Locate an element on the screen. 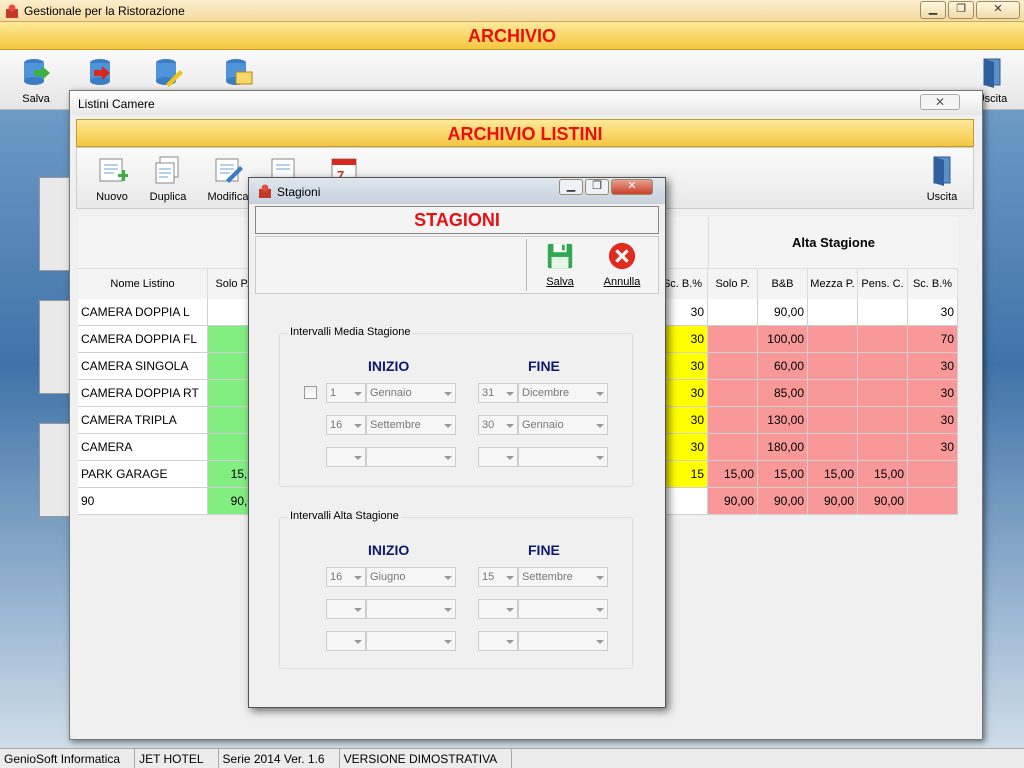 This screenshot has height=768, width=1024. email-button is located at coordinates (238, 74).